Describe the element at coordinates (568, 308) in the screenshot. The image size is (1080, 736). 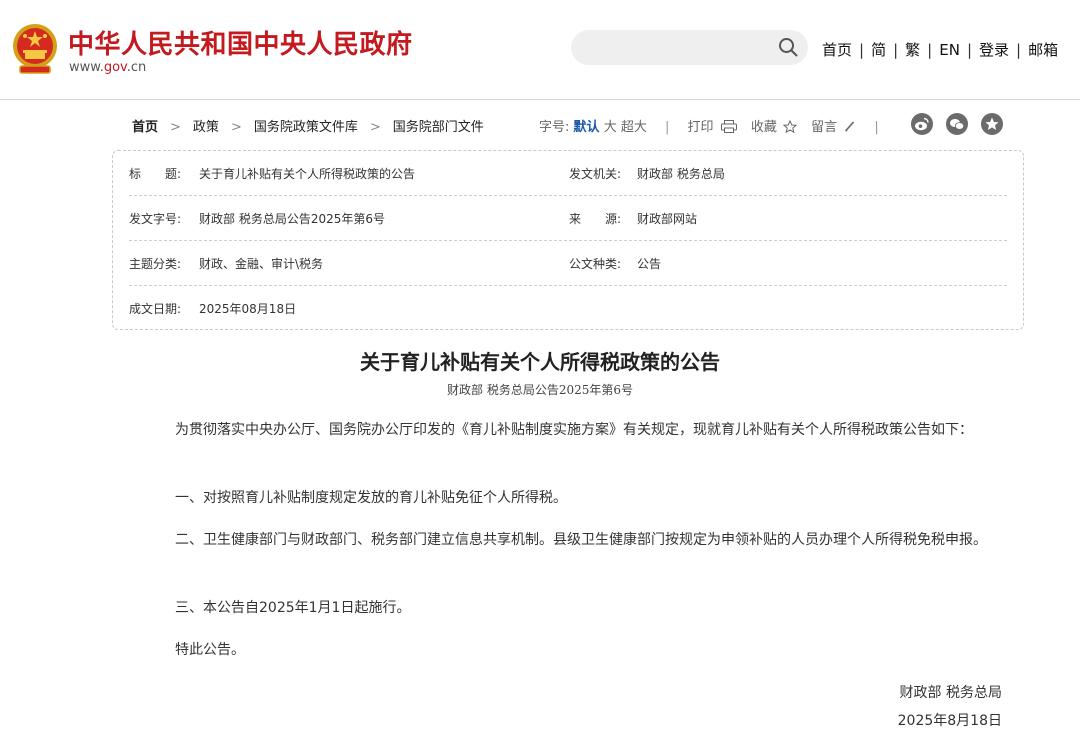
I see `info-row: 成文日期: 2025年08月18日` at that location.